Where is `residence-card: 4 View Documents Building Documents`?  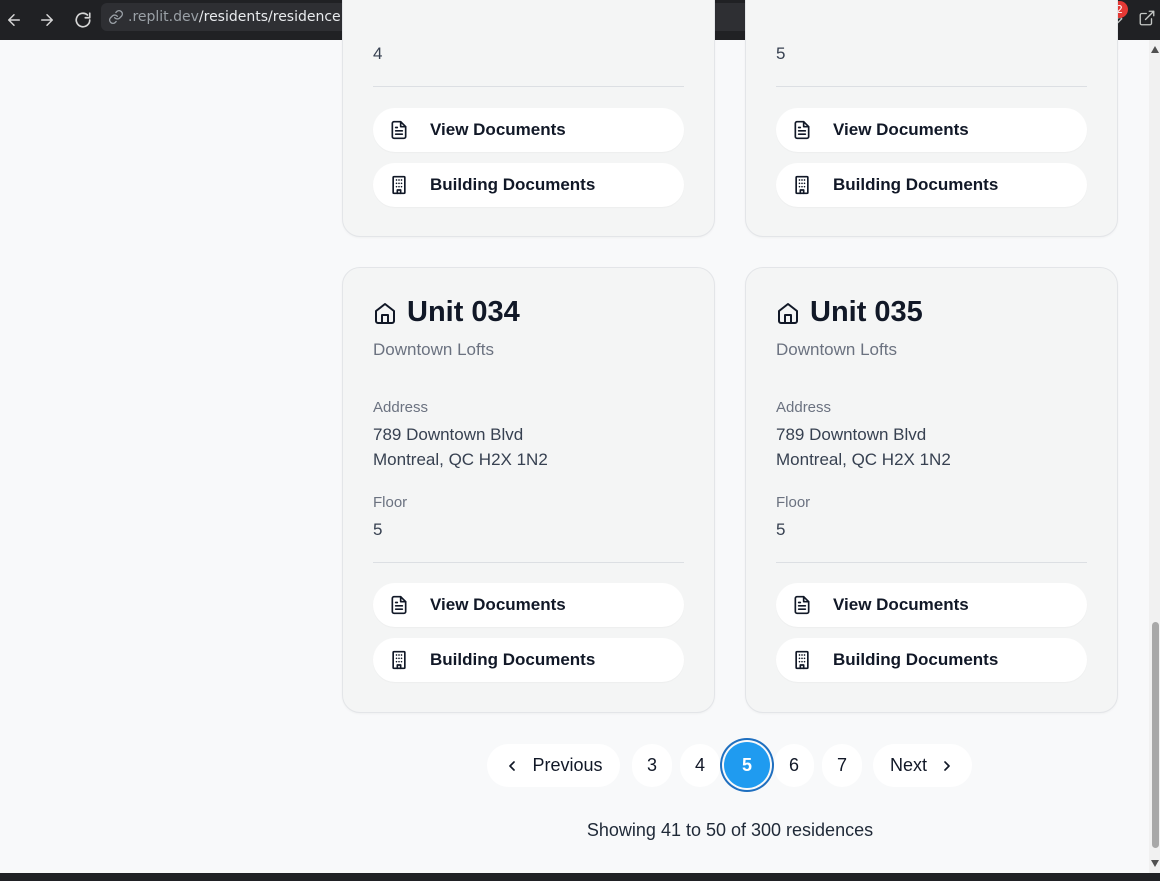
residence-card: 4 View Documents Building Documents is located at coordinates (528, 118).